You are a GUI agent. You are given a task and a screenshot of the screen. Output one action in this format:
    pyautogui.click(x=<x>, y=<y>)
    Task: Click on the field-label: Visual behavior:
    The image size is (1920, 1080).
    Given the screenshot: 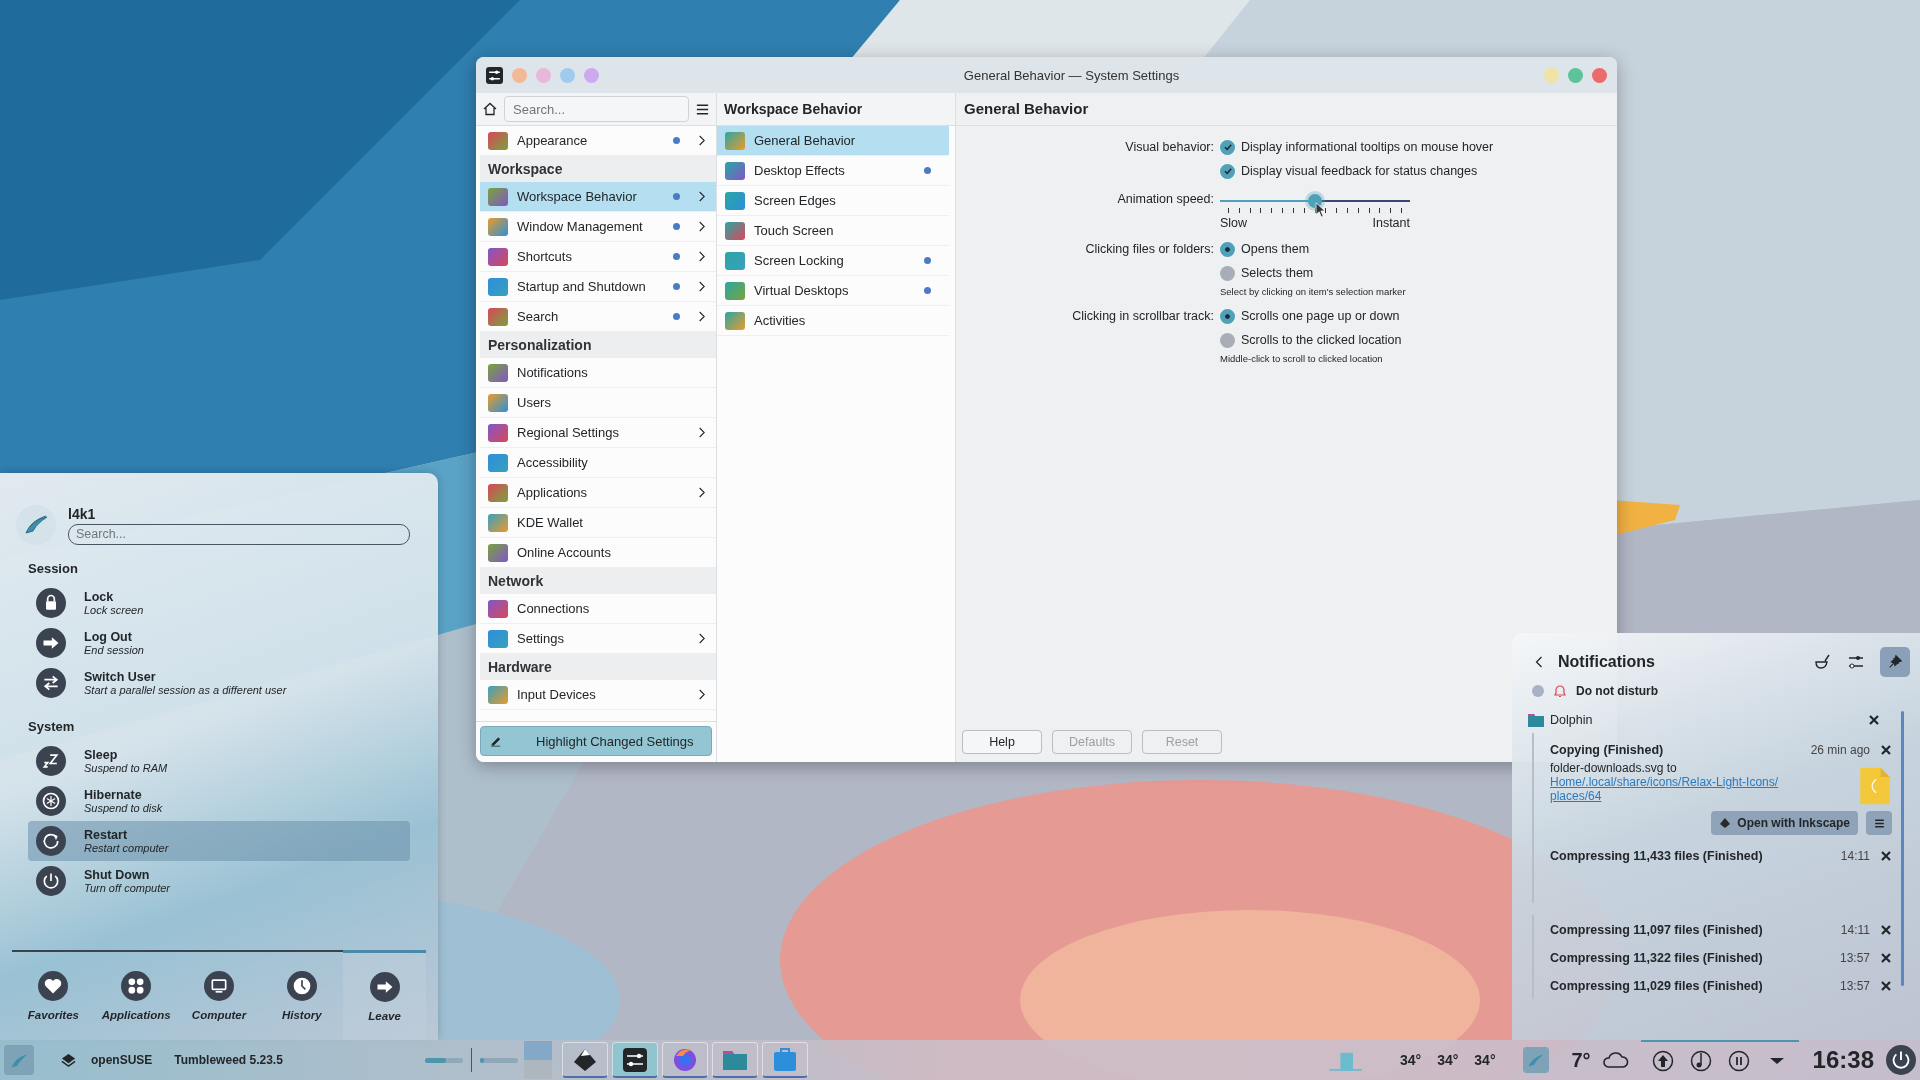 What is the action you would take?
    pyautogui.click(x=1169, y=147)
    